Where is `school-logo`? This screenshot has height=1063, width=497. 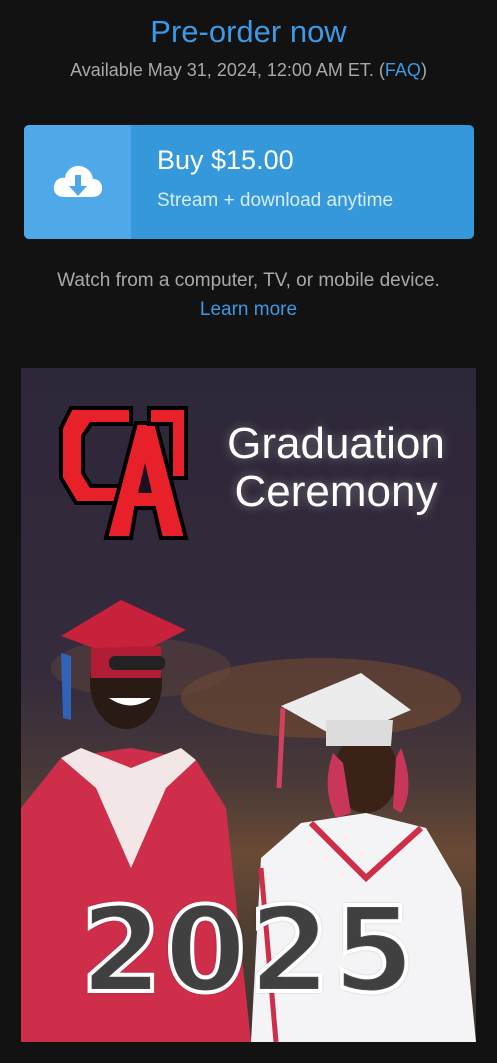 school-logo is located at coordinates (124, 473).